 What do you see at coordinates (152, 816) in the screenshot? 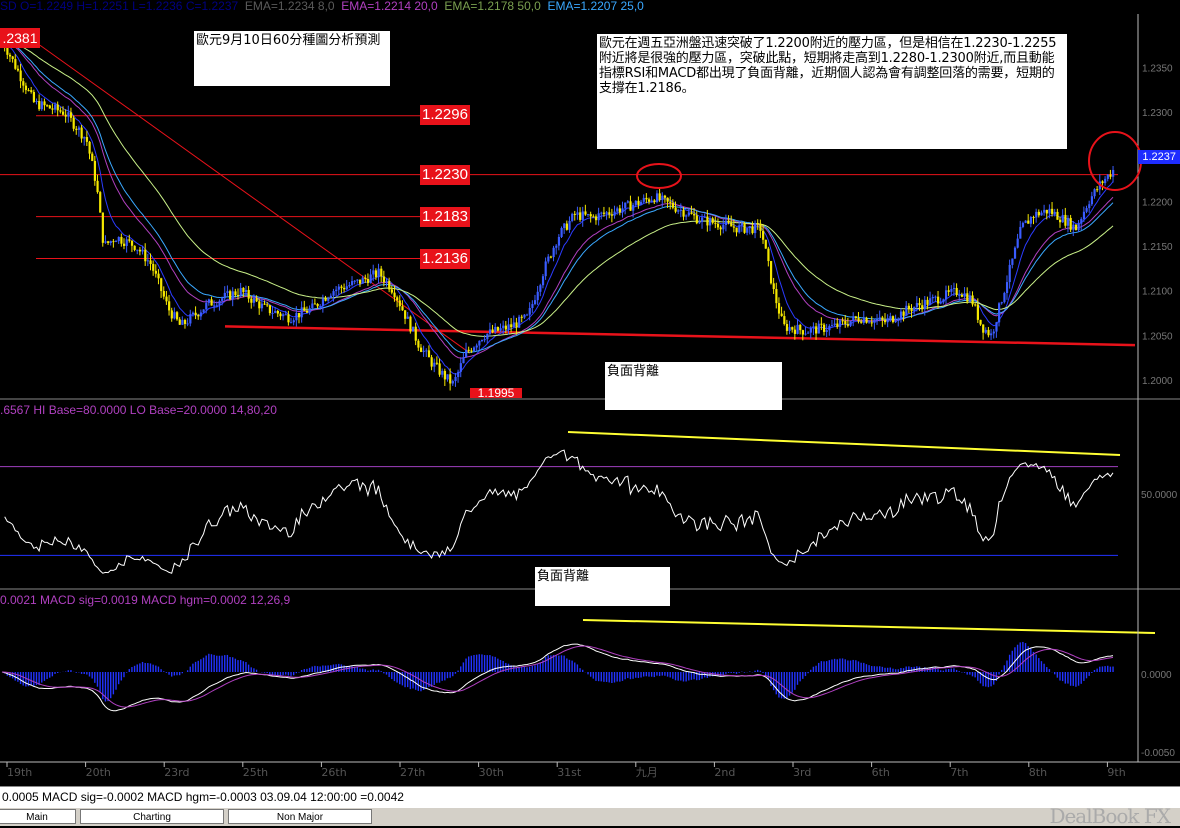
I see `tab-charting: Charting` at bounding box center [152, 816].